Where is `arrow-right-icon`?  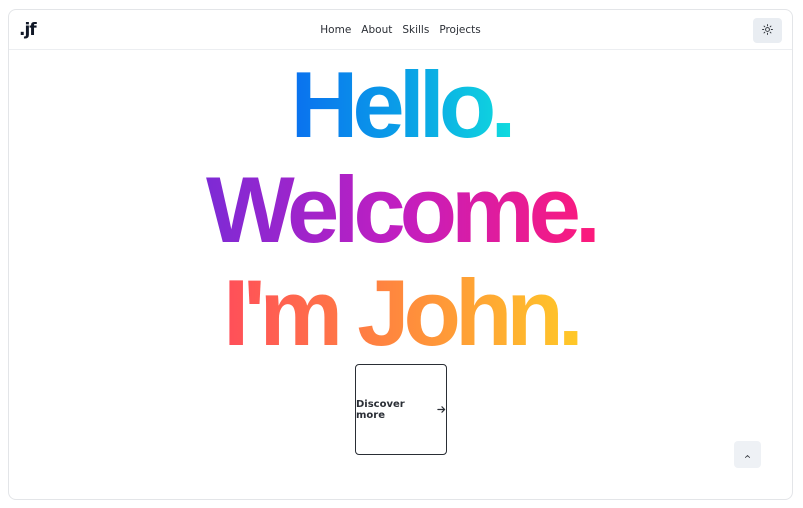 arrow-right-icon is located at coordinates (441, 410).